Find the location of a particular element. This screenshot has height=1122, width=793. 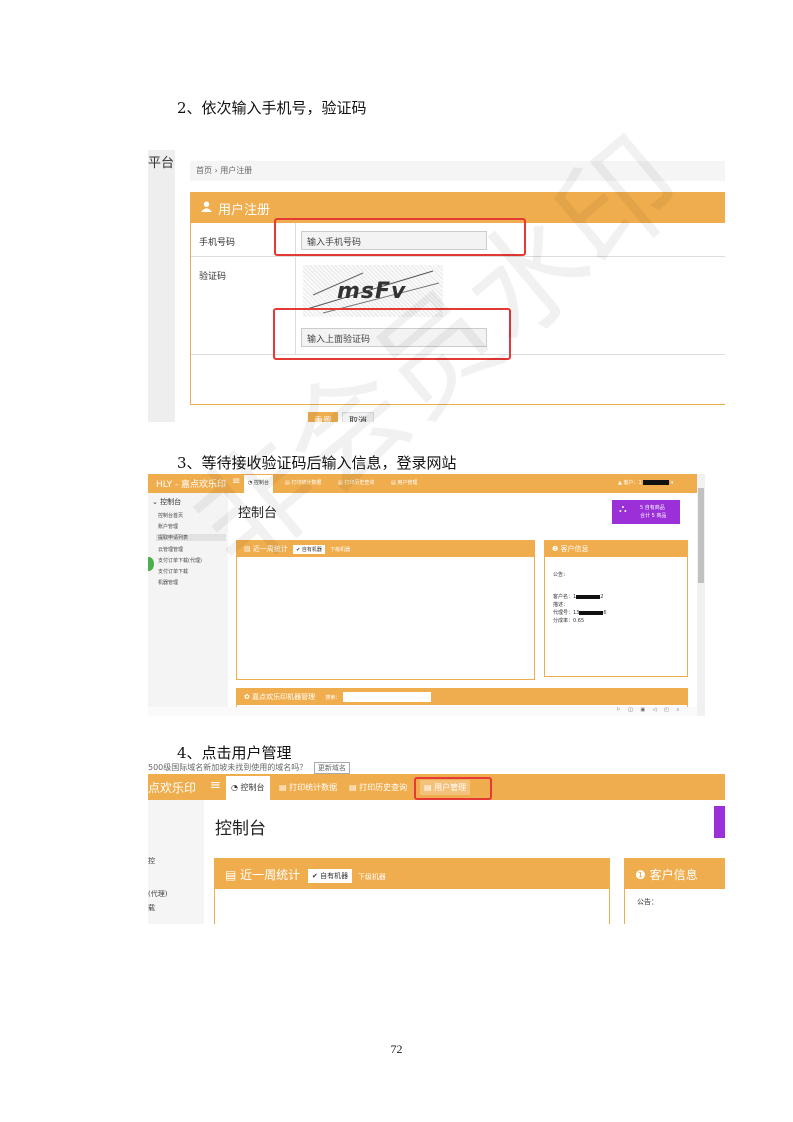

chevron-down-icon: ▾ is located at coordinates (672, 483).